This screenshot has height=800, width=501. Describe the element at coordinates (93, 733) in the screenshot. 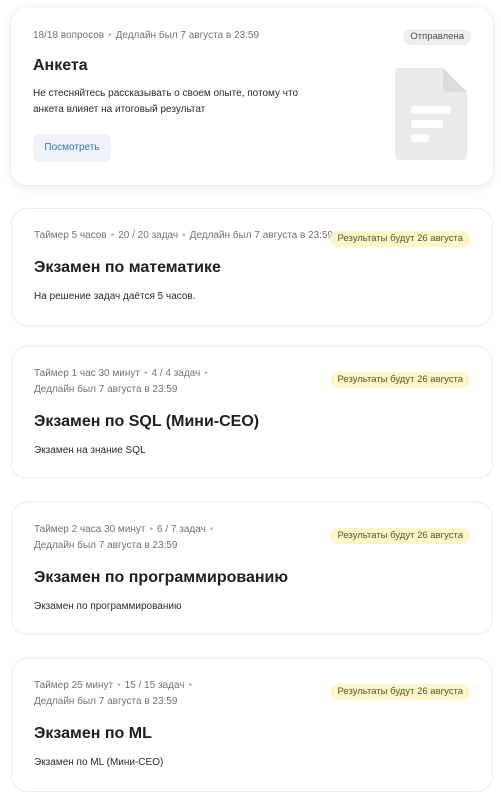

I see `exam-title: Экзамен по ML` at that location.